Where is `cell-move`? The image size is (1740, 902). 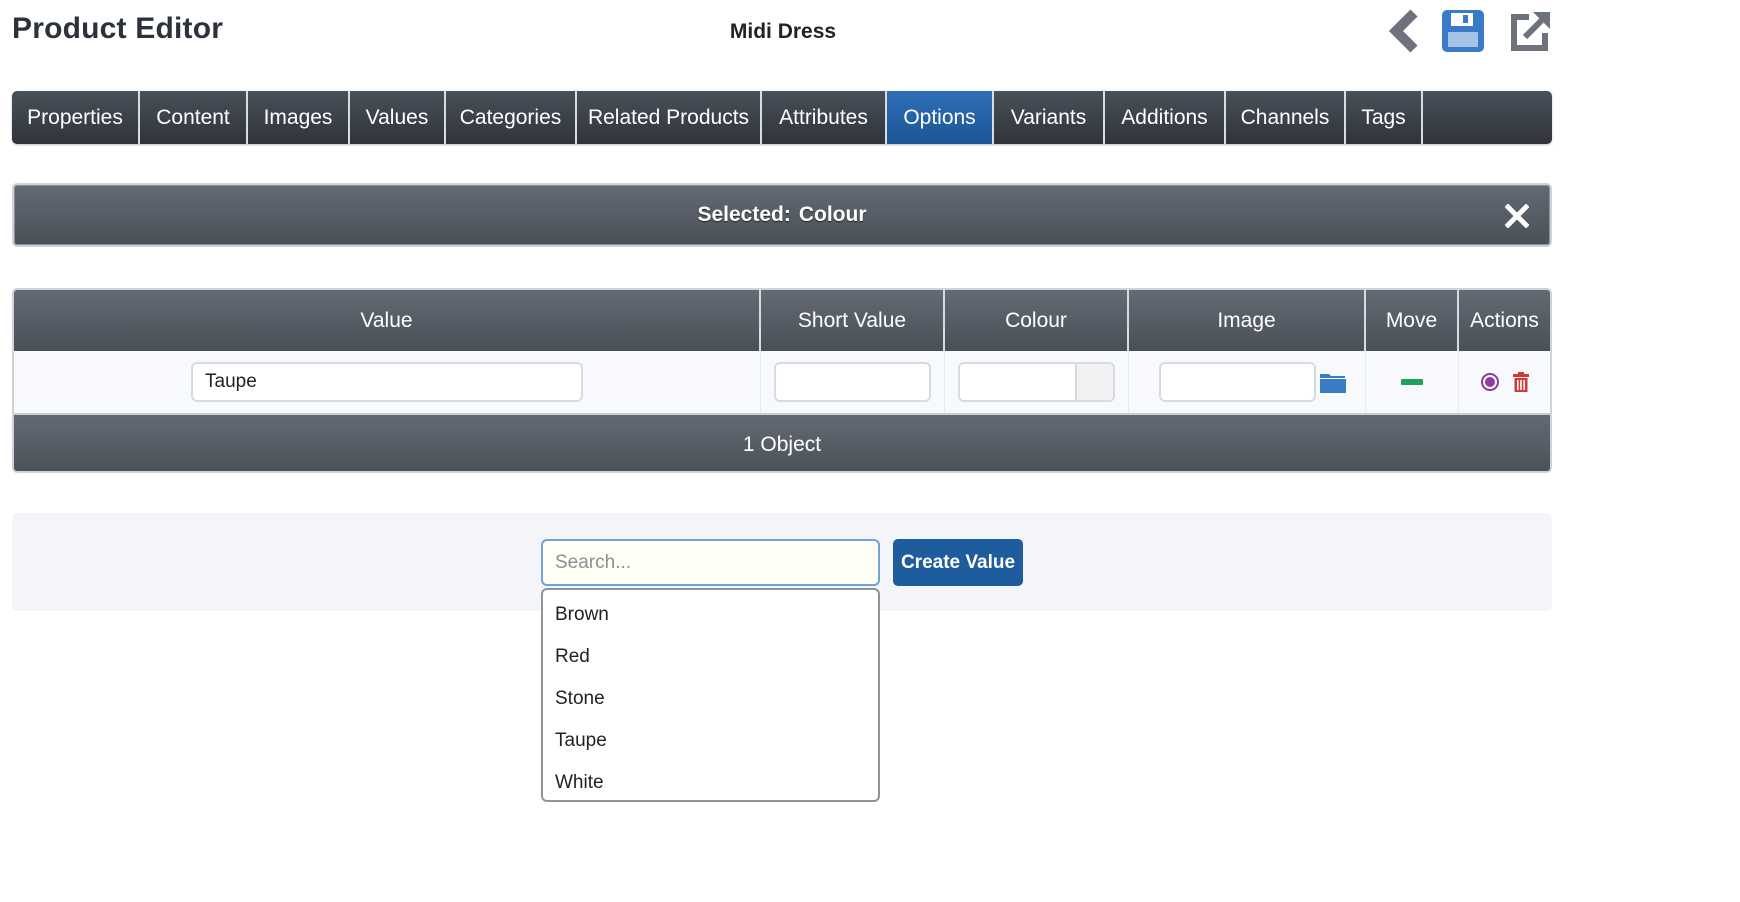
cell-move is located at coordinates (1412, 382).